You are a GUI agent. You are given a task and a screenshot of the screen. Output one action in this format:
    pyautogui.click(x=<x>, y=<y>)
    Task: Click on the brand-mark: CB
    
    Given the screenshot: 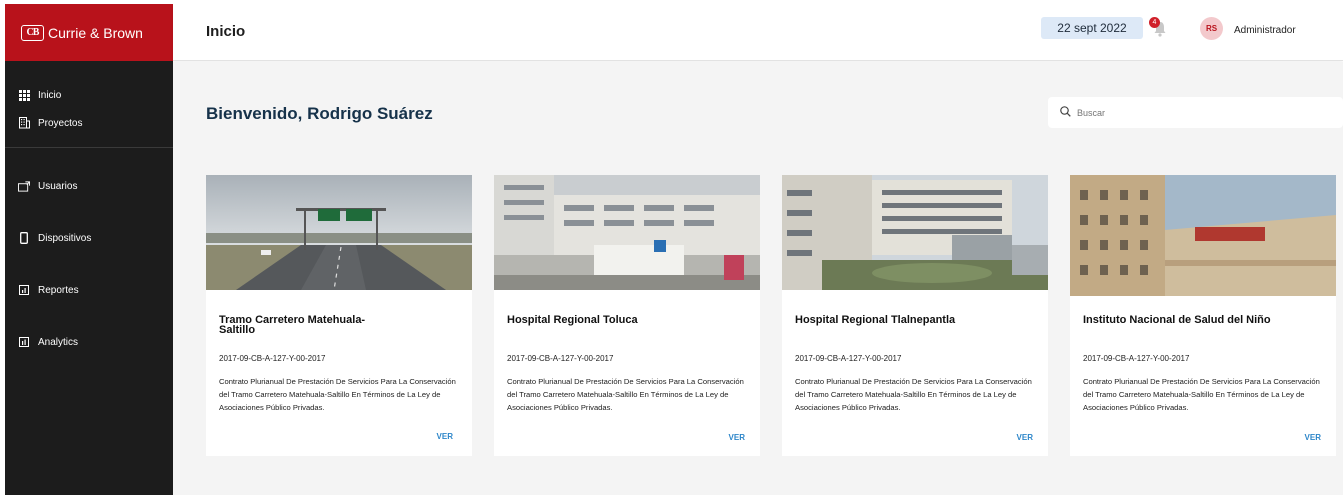 What is the action you would take?
    pyautogui.click(x=32, y=32)
    